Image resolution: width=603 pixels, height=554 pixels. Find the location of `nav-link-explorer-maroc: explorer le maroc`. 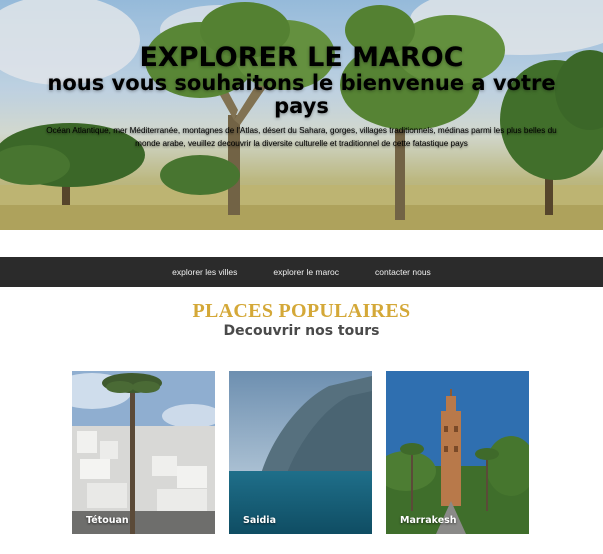

nav-link-explorer-maroc: explorer le maroc is located at coordinates (306, 272).